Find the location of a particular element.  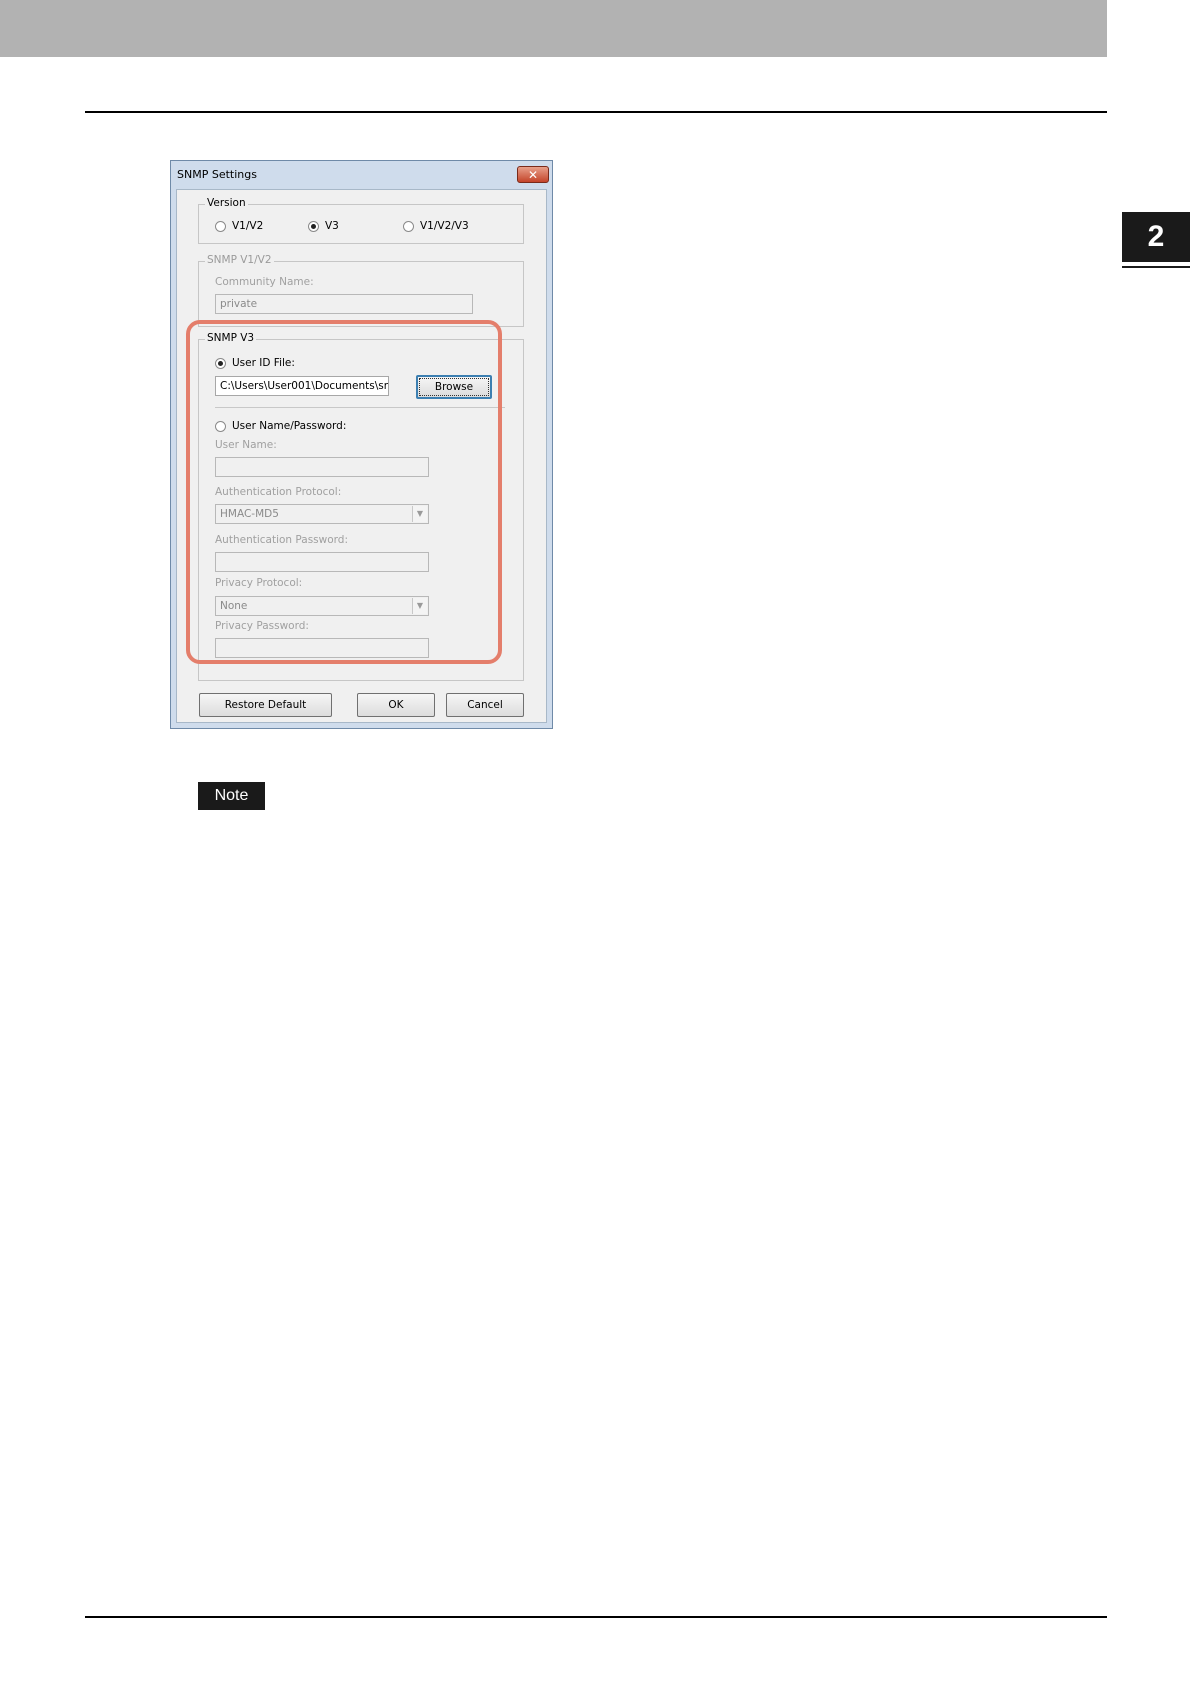

header-rule is located at coordinates (596, 112).